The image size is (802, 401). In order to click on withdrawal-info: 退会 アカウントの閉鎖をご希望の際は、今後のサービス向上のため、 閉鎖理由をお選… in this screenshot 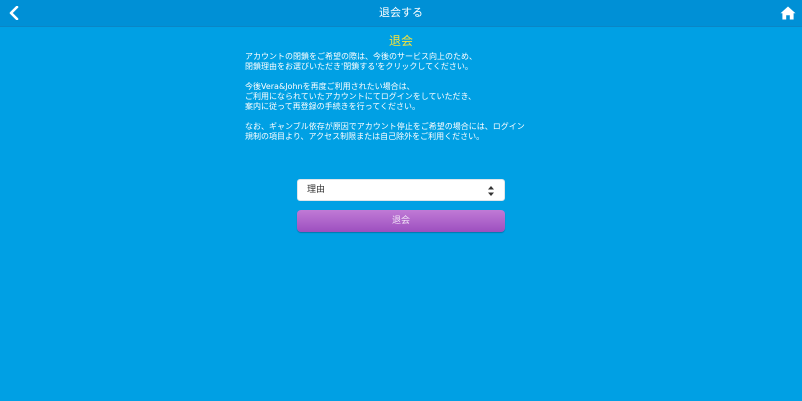, I will do `click(405, 93)`.